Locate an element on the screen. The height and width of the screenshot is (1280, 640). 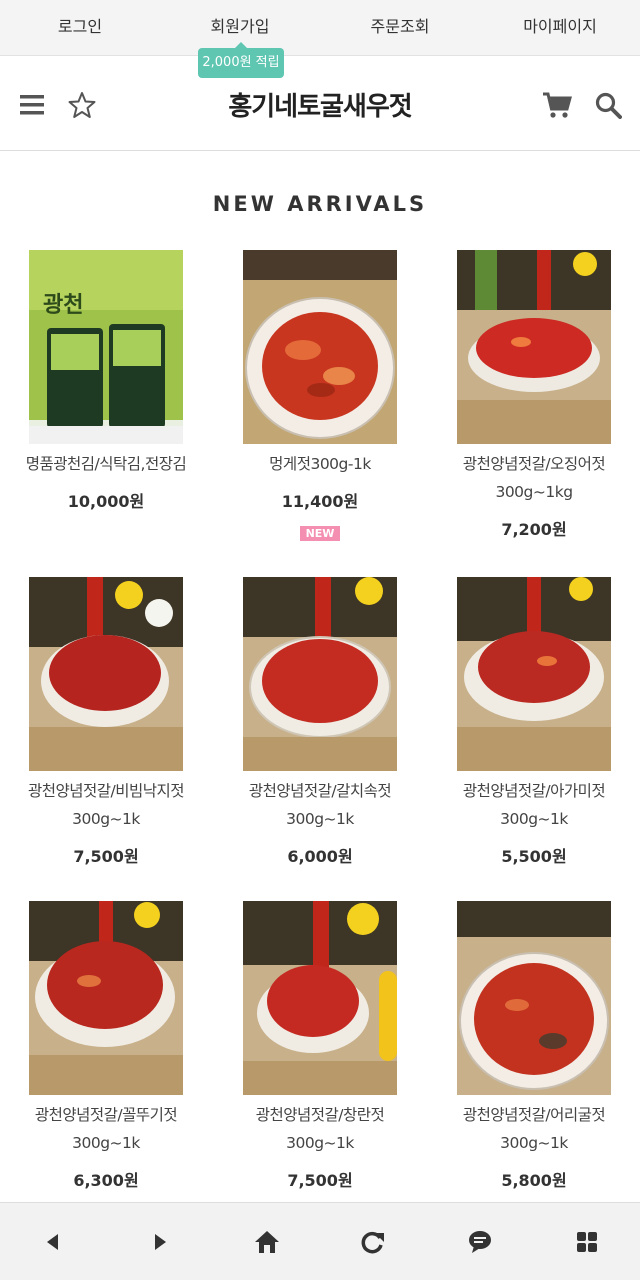
product-card: 광천양념젓갈/꼴뚜기젓 300g~1k 6,300원 is located at coordinates (106, 1046).